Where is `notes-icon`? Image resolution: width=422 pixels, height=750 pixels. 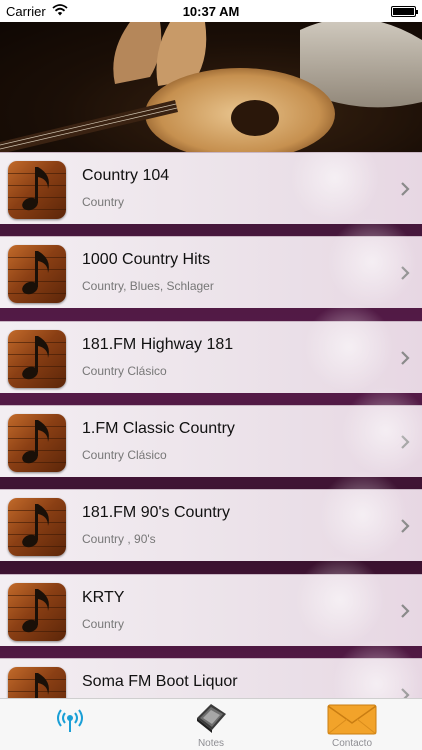
notes-icon is located at coordinates (211, 720).